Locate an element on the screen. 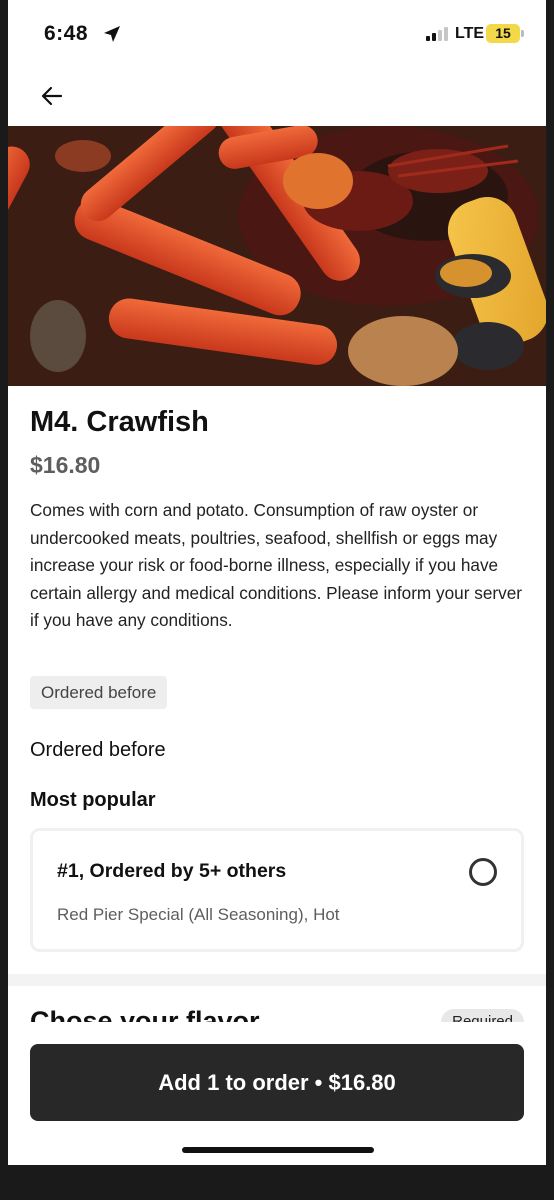 The image size is (554, 1200). arrow-left-icon is located at coordinates (52, 96).